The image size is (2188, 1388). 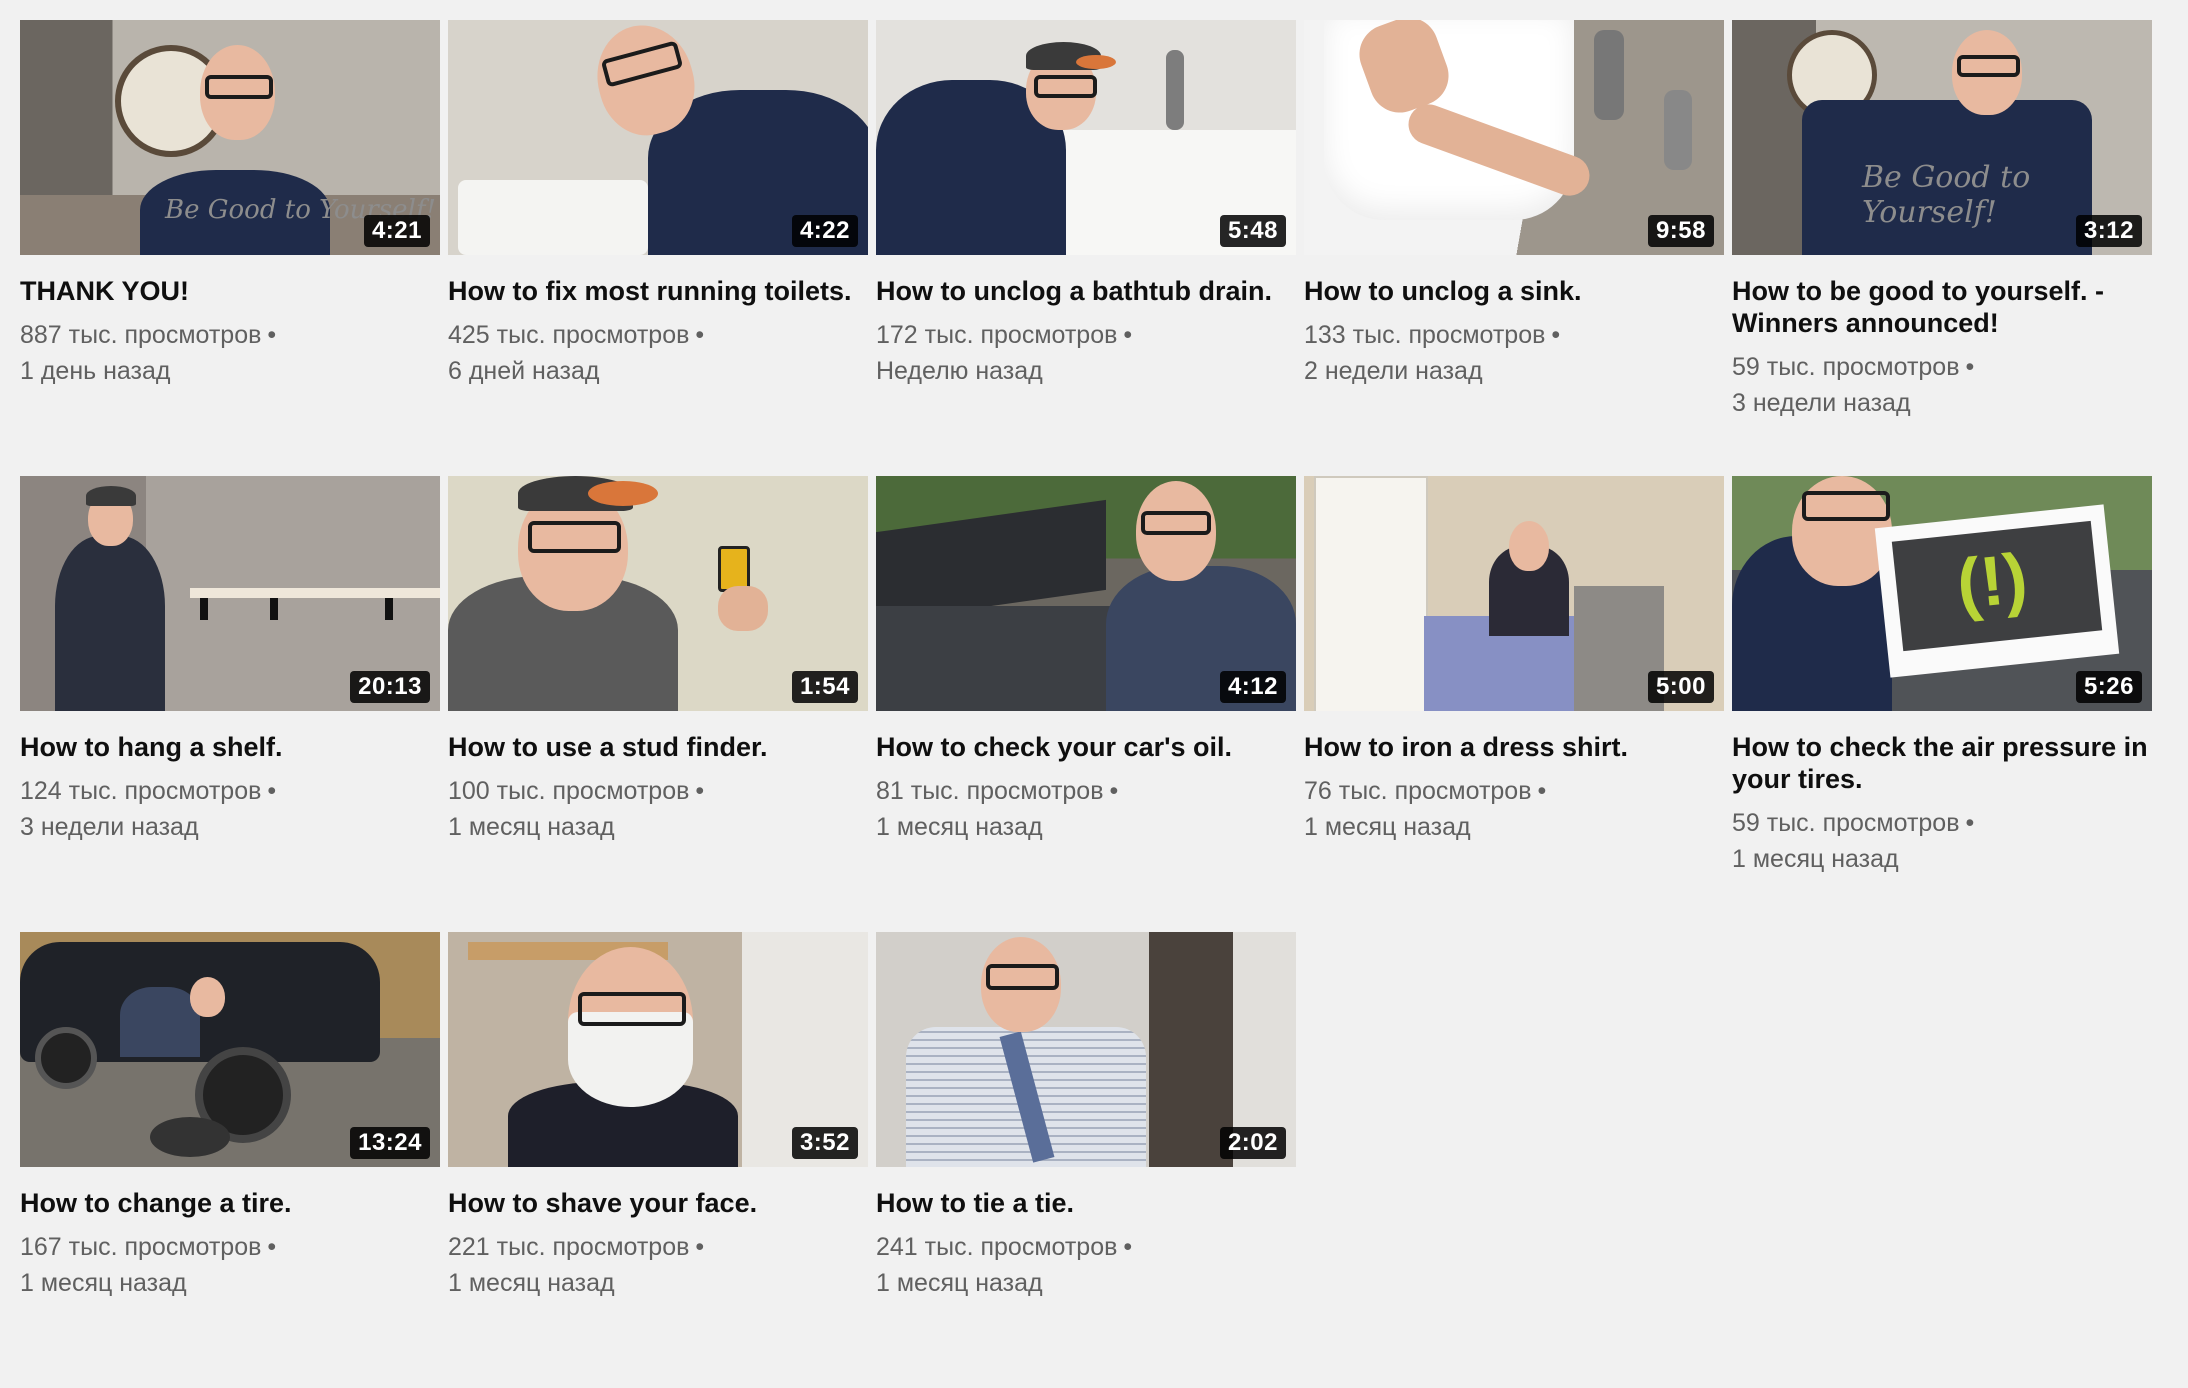 What do you see at coordinates (658, 1049) in the screenshot?
I see `video-thumbnail: 3:52` at bounding box center [658, 1049].